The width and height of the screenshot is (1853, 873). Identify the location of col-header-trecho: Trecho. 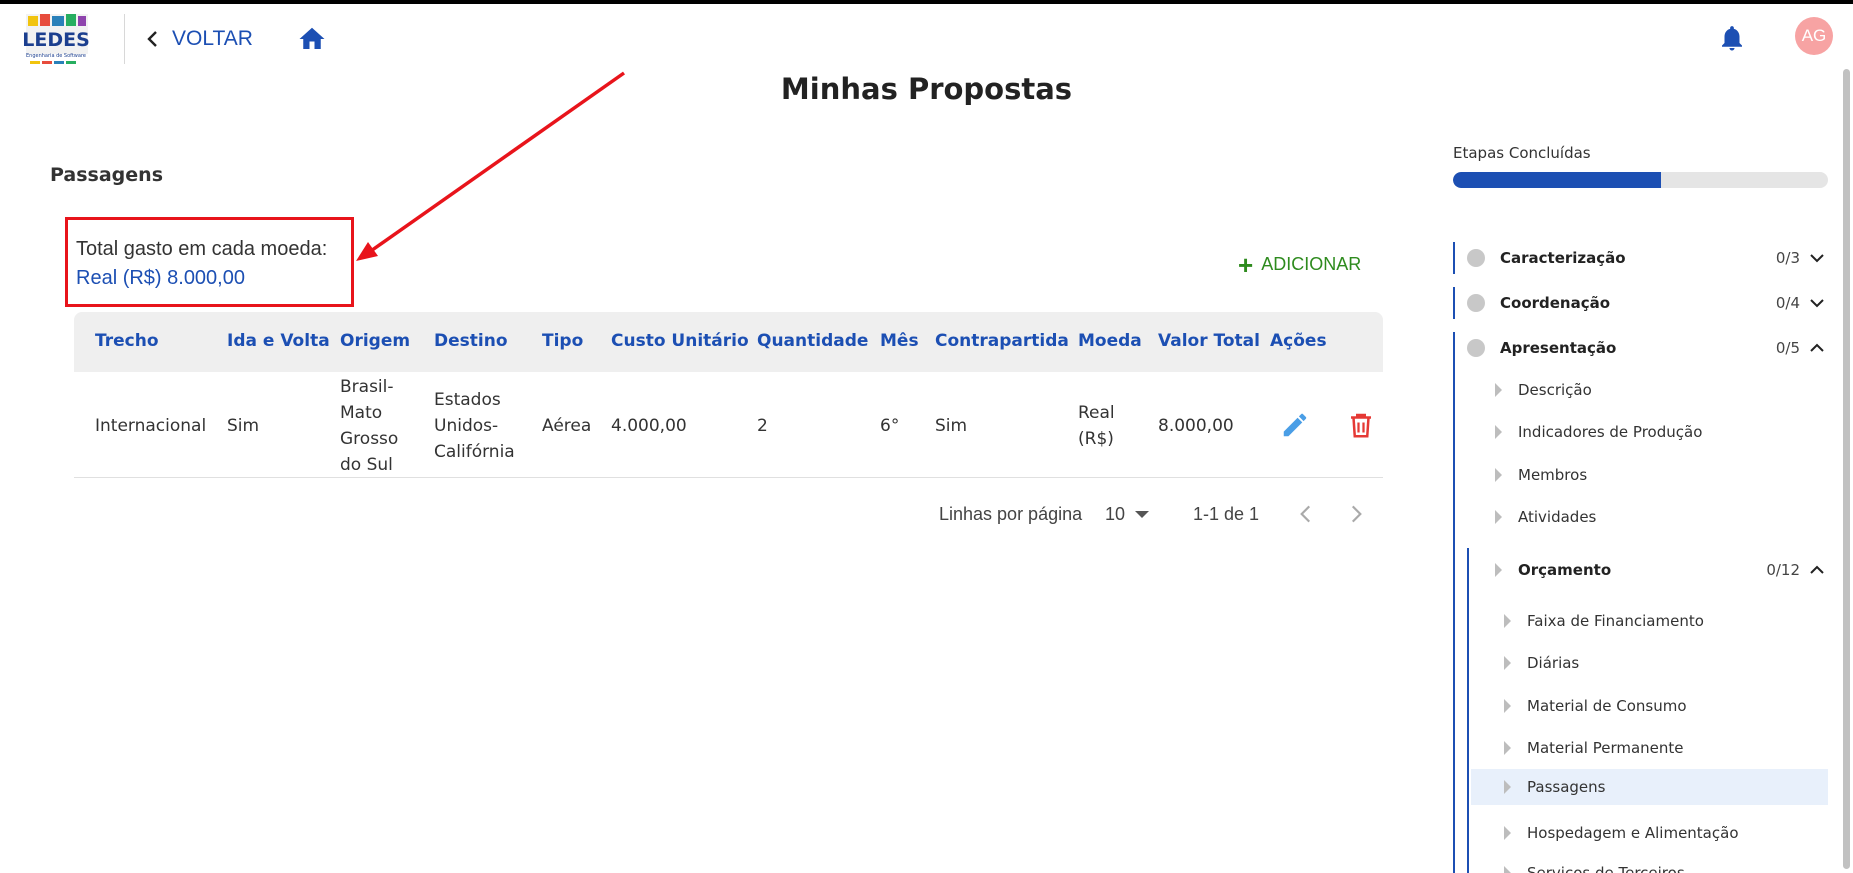
(127, 341).